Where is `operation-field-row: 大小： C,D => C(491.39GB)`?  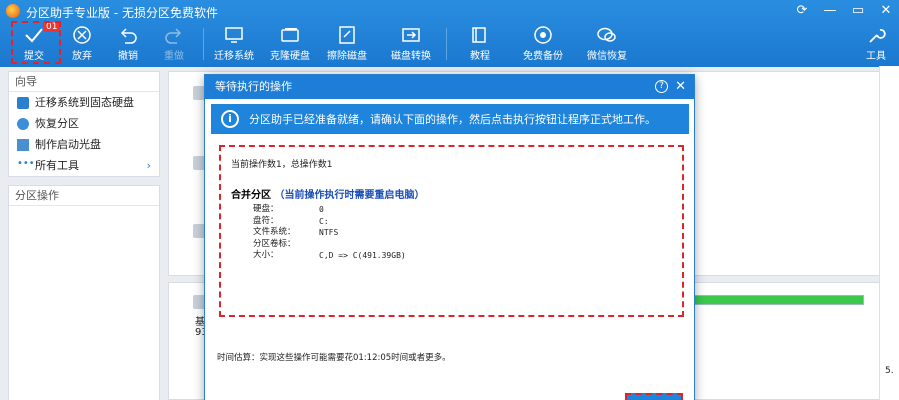
operation-field-row: 大小： C,D => C(491.39GB) is located at coordinates (451, 256).